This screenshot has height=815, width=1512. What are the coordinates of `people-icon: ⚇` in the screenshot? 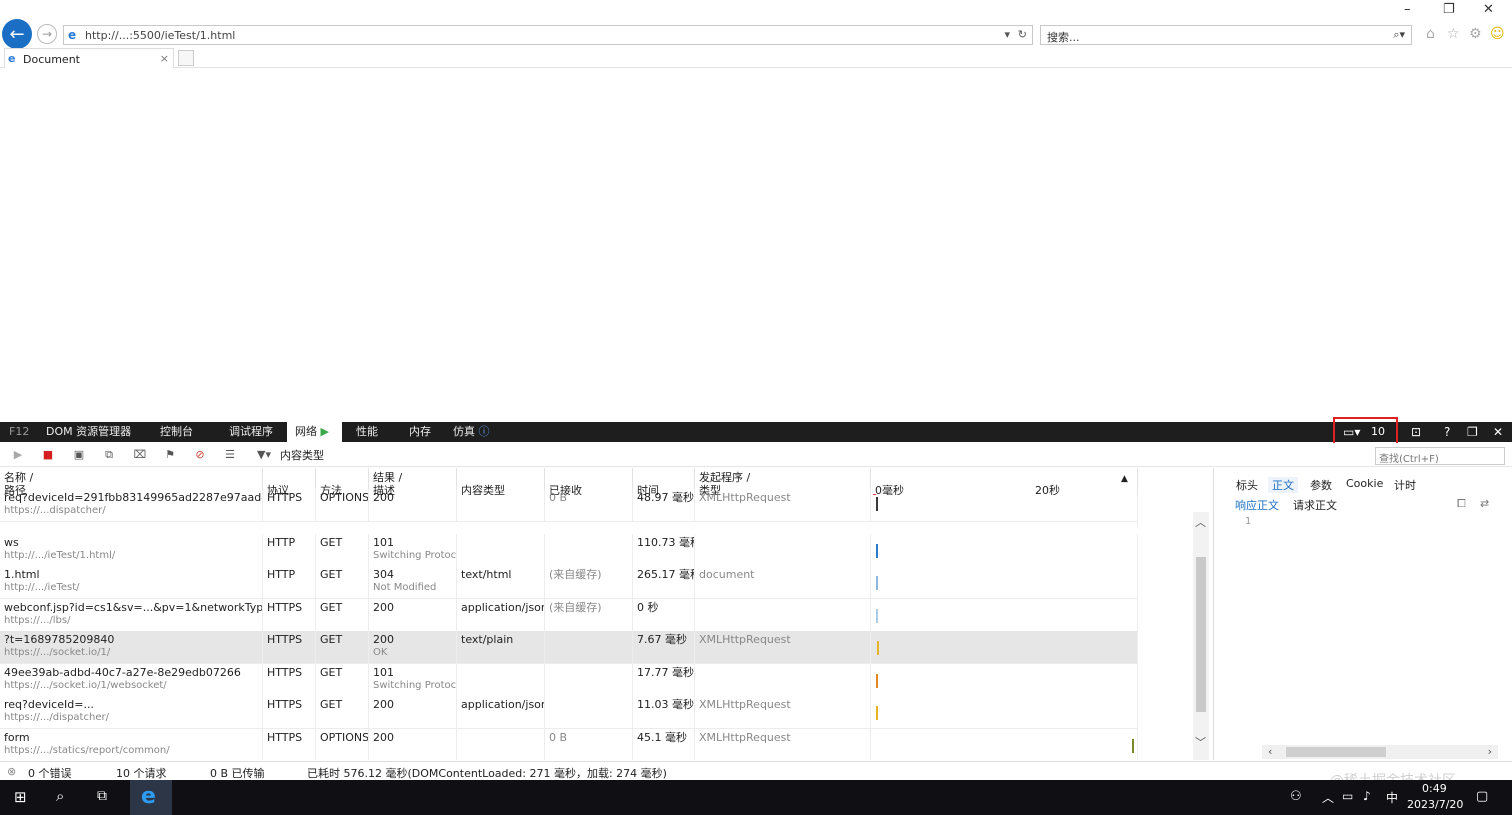 It's located at (1296, 796).